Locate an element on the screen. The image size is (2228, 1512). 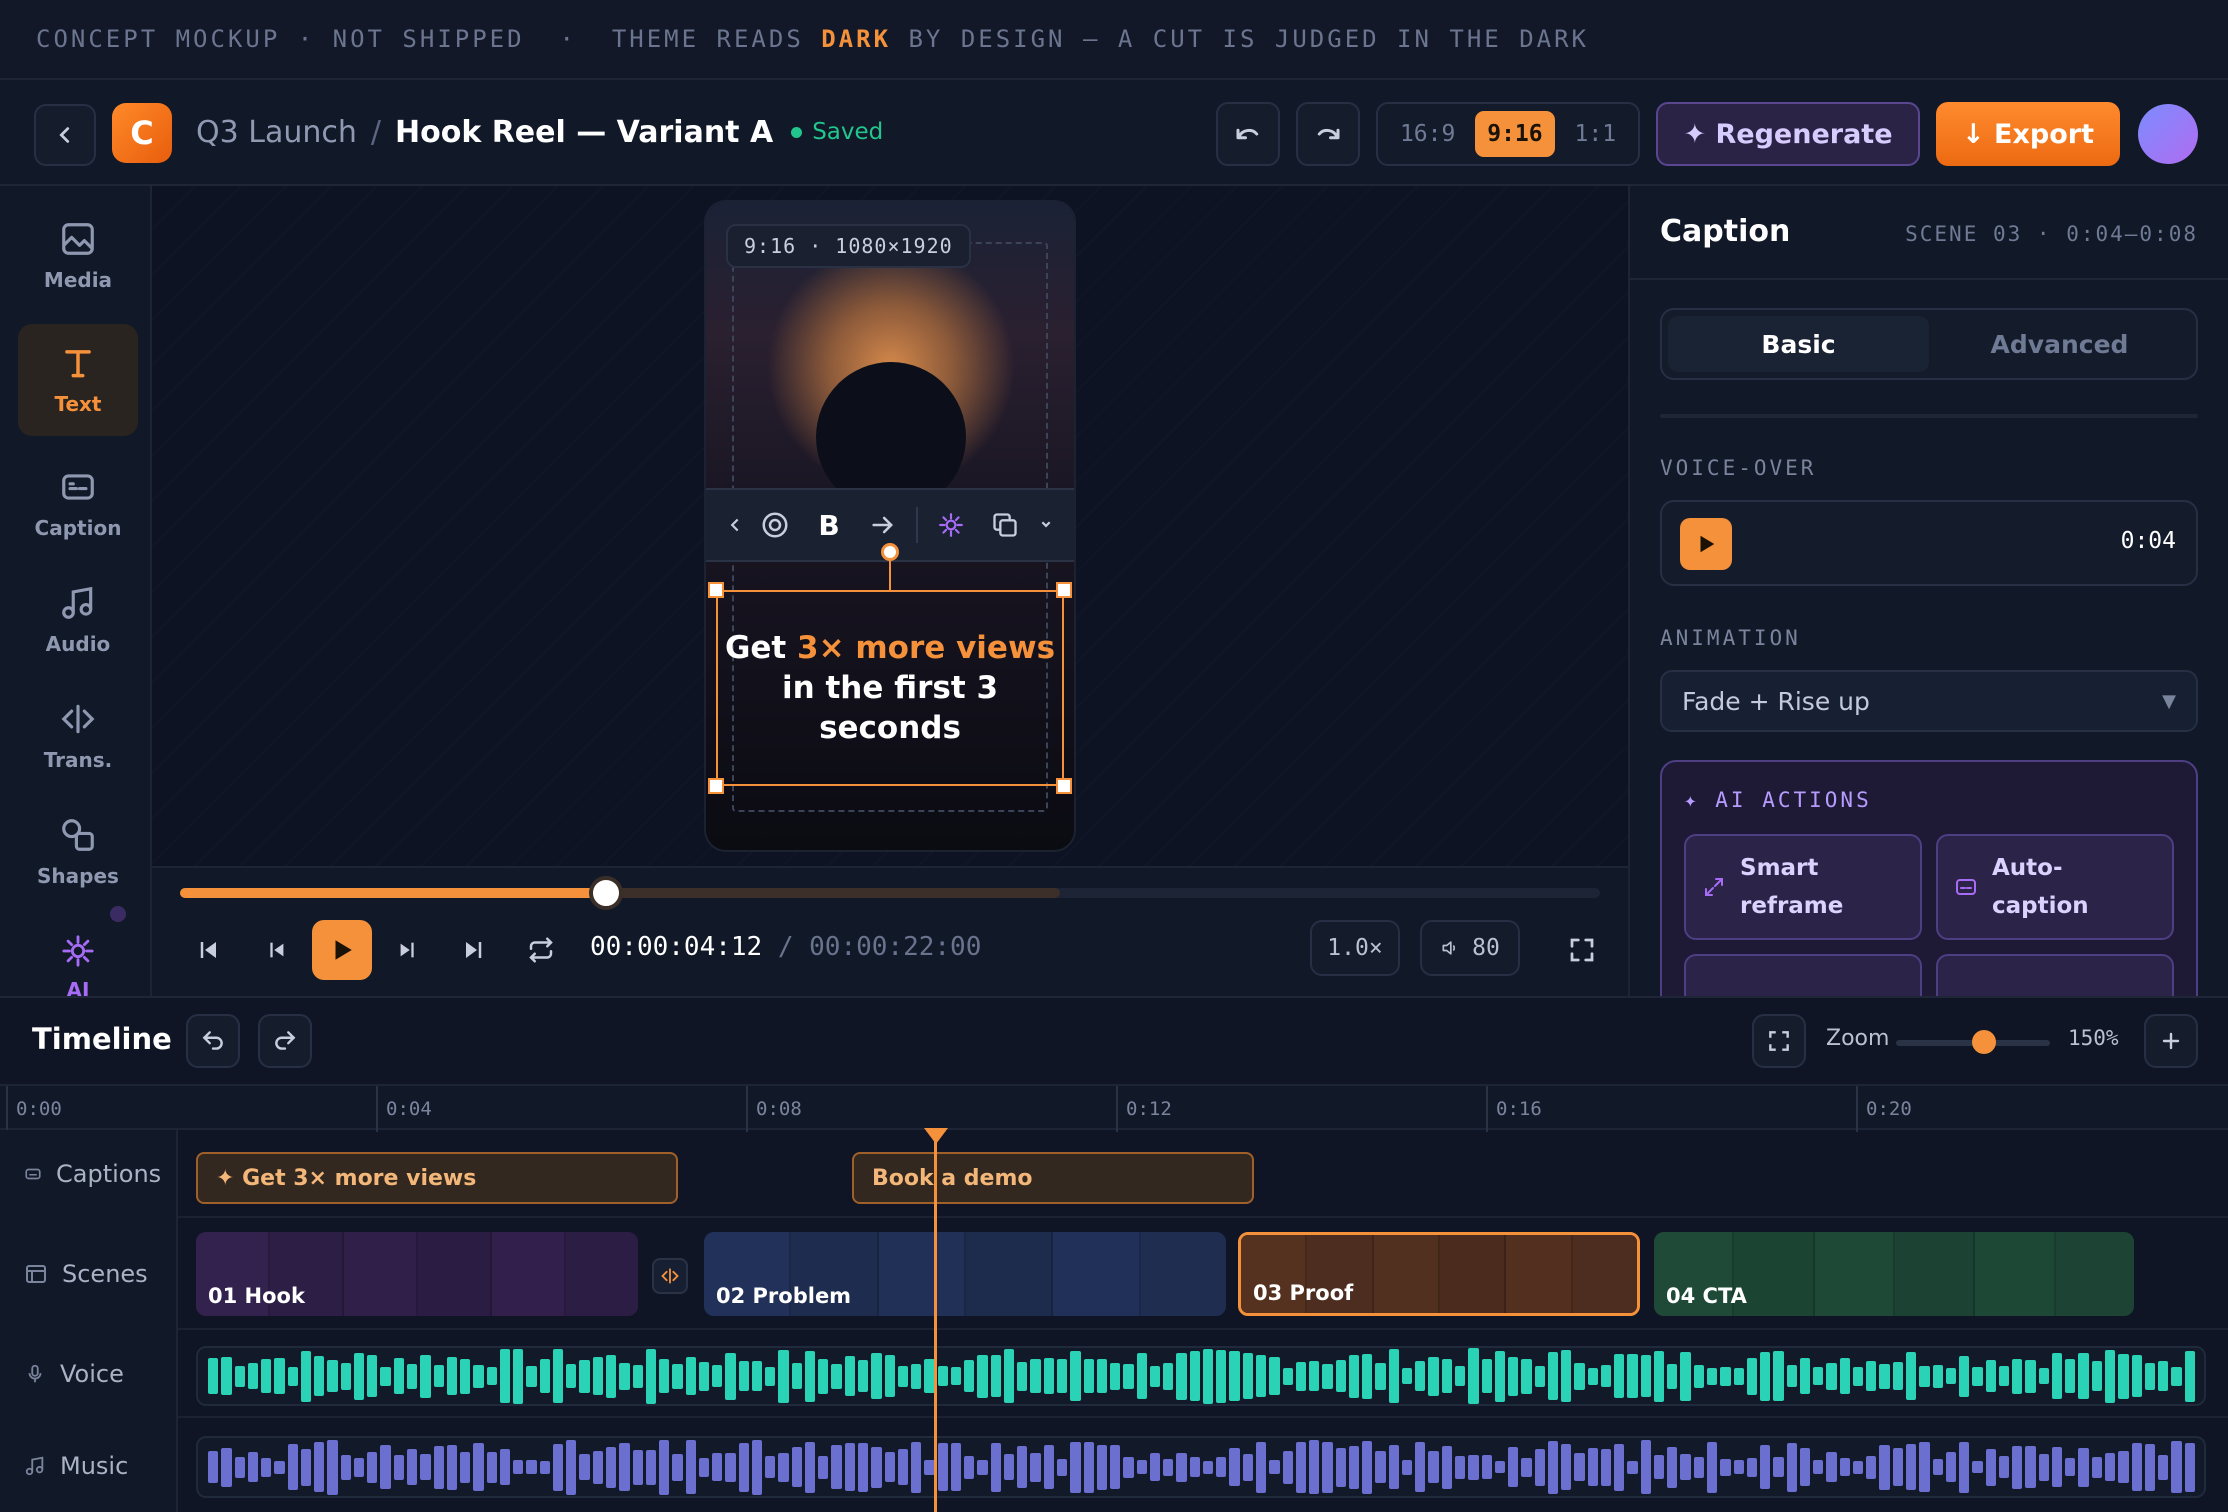
regenerate-button: ✦ Regenerate is located at coordinates (1788, 134).